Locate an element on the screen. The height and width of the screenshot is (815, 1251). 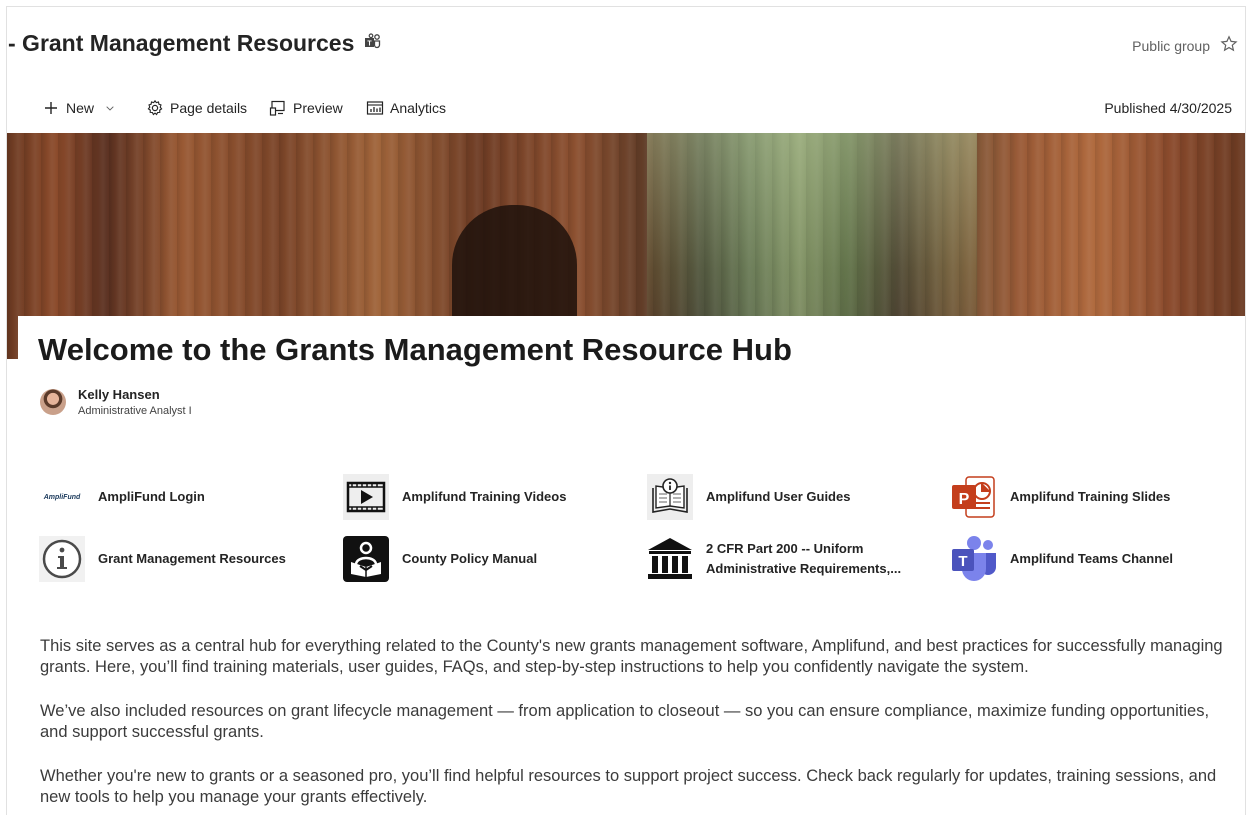
quick-link-label: Amplifund Teams Channel is located at coordinates (1091, 558).